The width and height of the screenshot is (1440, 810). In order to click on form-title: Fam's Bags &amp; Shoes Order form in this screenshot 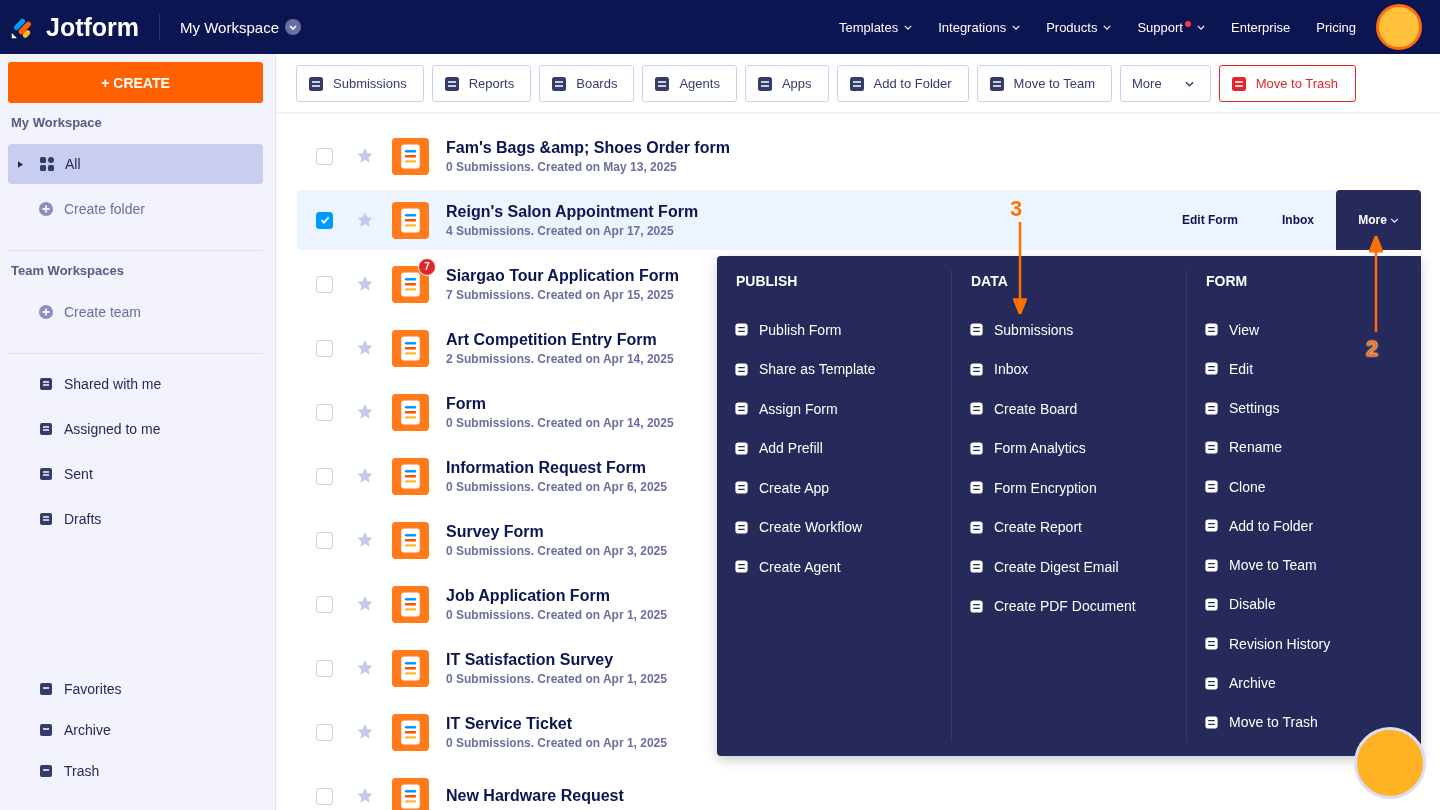, I will do `click(588, 147)`.